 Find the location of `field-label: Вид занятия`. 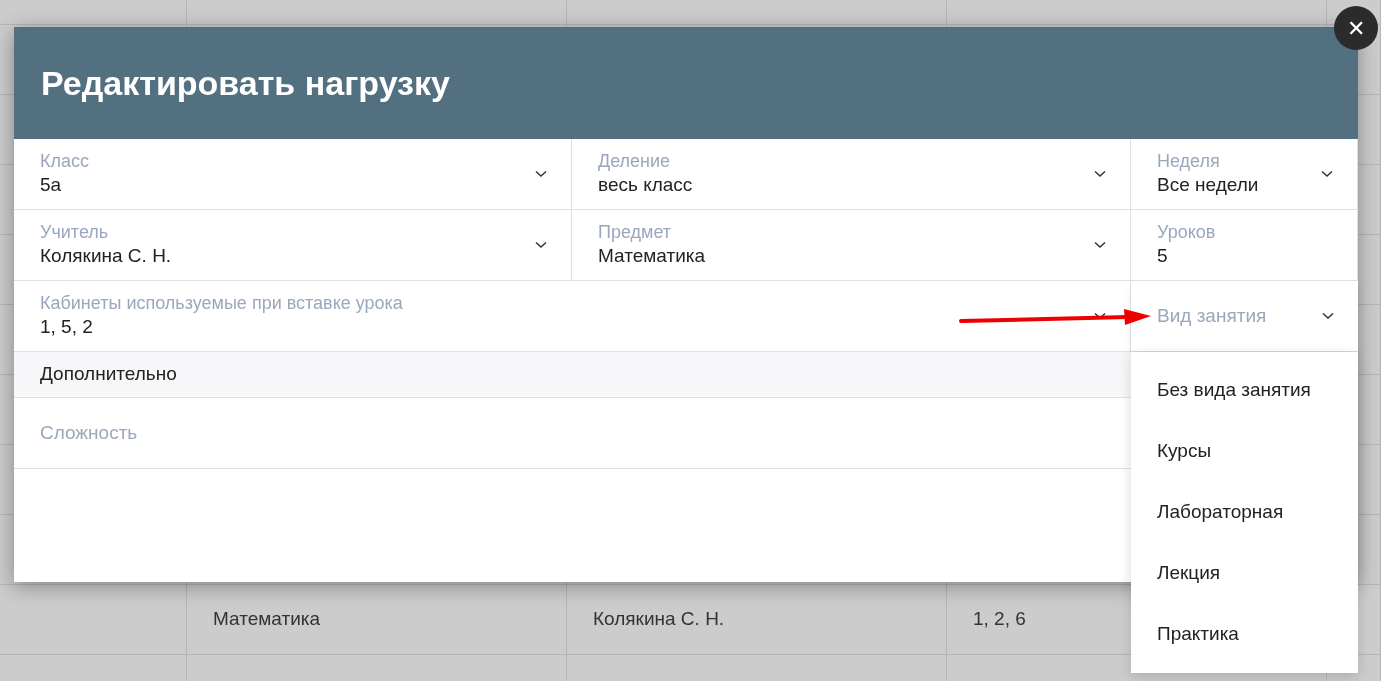

field-label: Вид занятия is located at coordinates (1212, 316).